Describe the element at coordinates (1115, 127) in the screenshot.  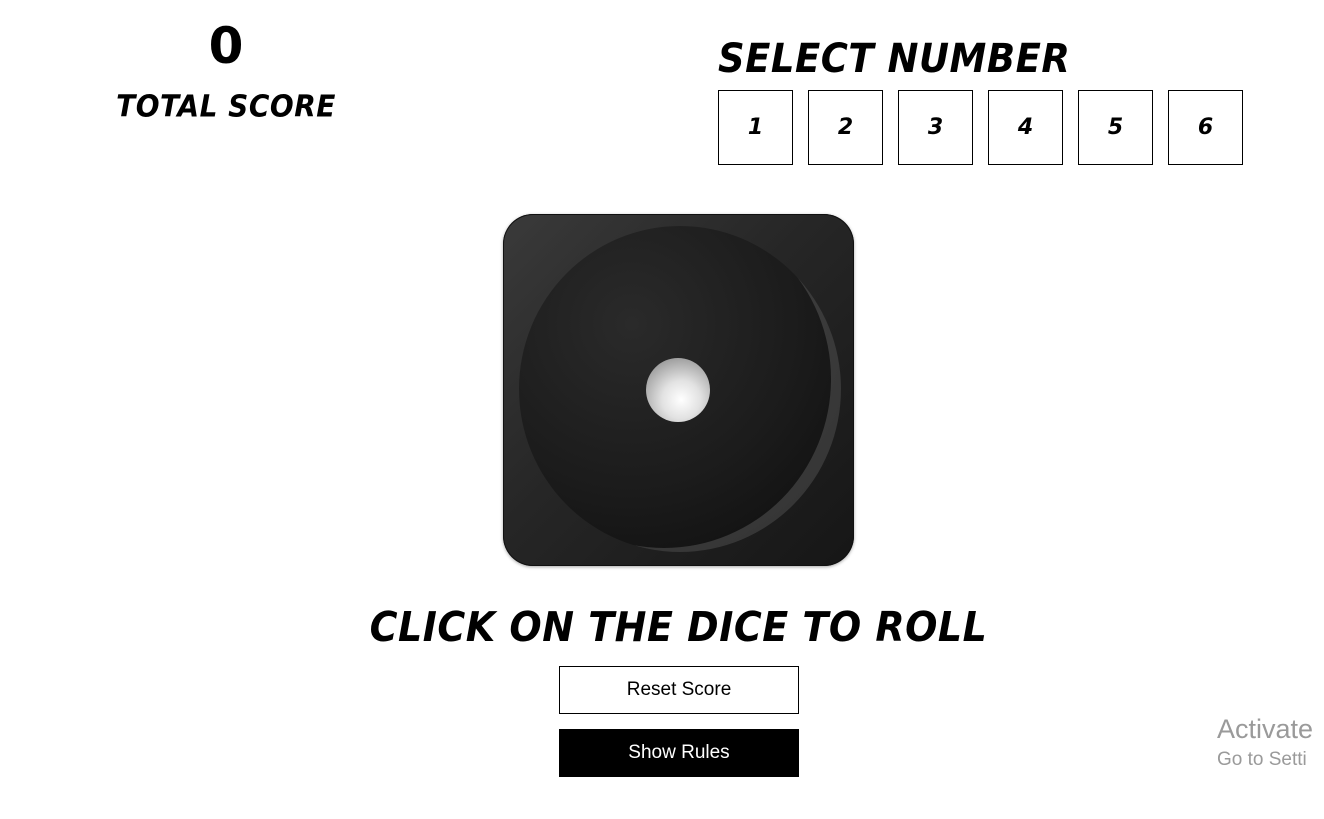
I see `number-box-5: 5` at that location.